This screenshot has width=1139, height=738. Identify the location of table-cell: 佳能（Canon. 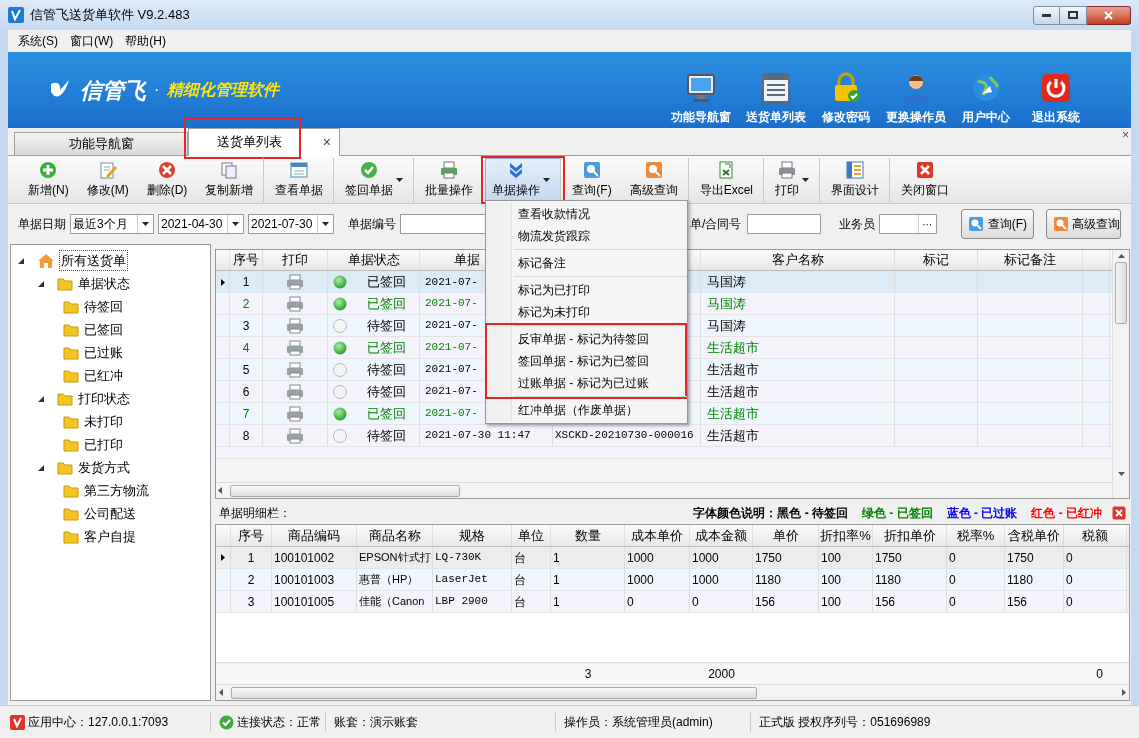
(395, 601).